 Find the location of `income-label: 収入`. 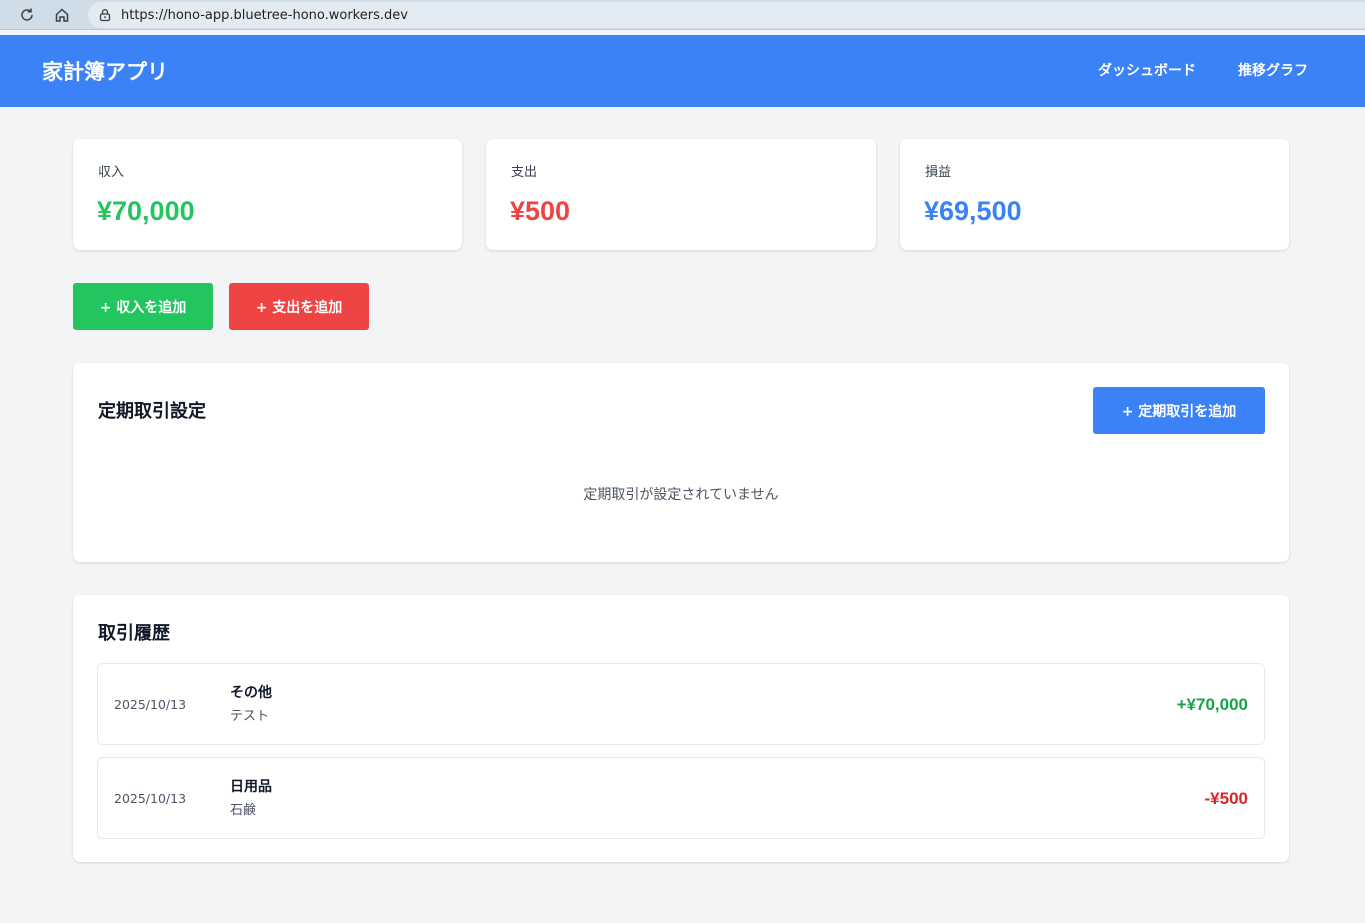

income-label: 収入 is located at coordinates (111, 172).